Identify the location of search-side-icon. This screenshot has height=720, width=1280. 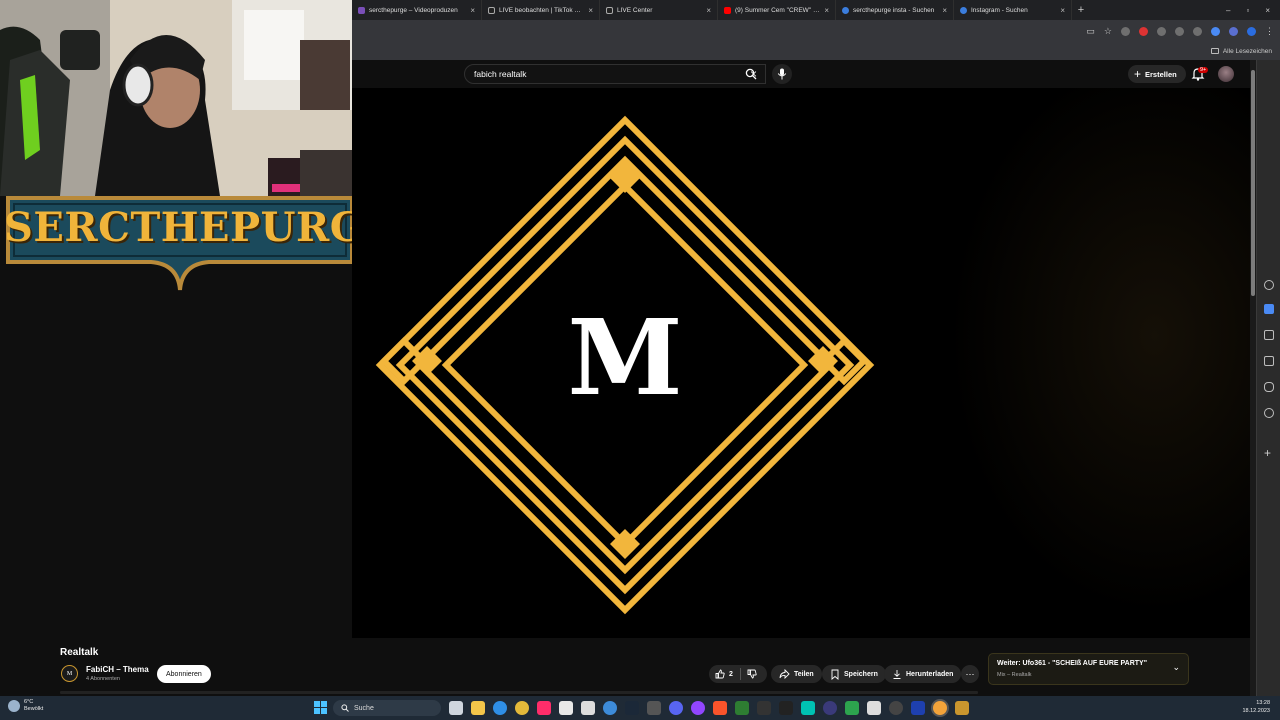
(1269, 285).